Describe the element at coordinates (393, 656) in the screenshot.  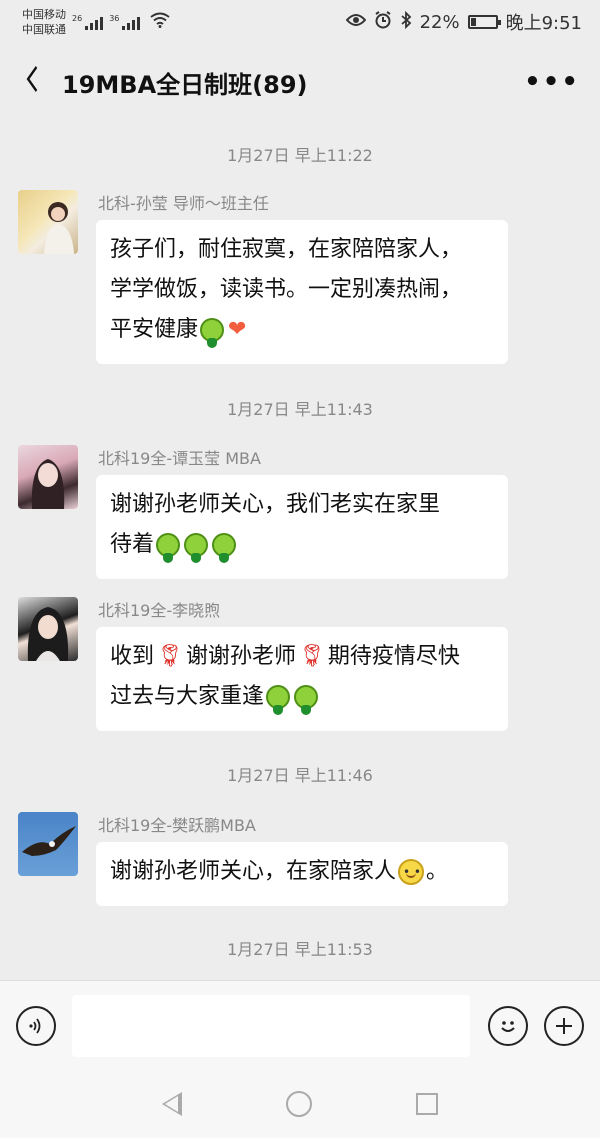
I see `message-text: 期待疫情尽快` at that location.